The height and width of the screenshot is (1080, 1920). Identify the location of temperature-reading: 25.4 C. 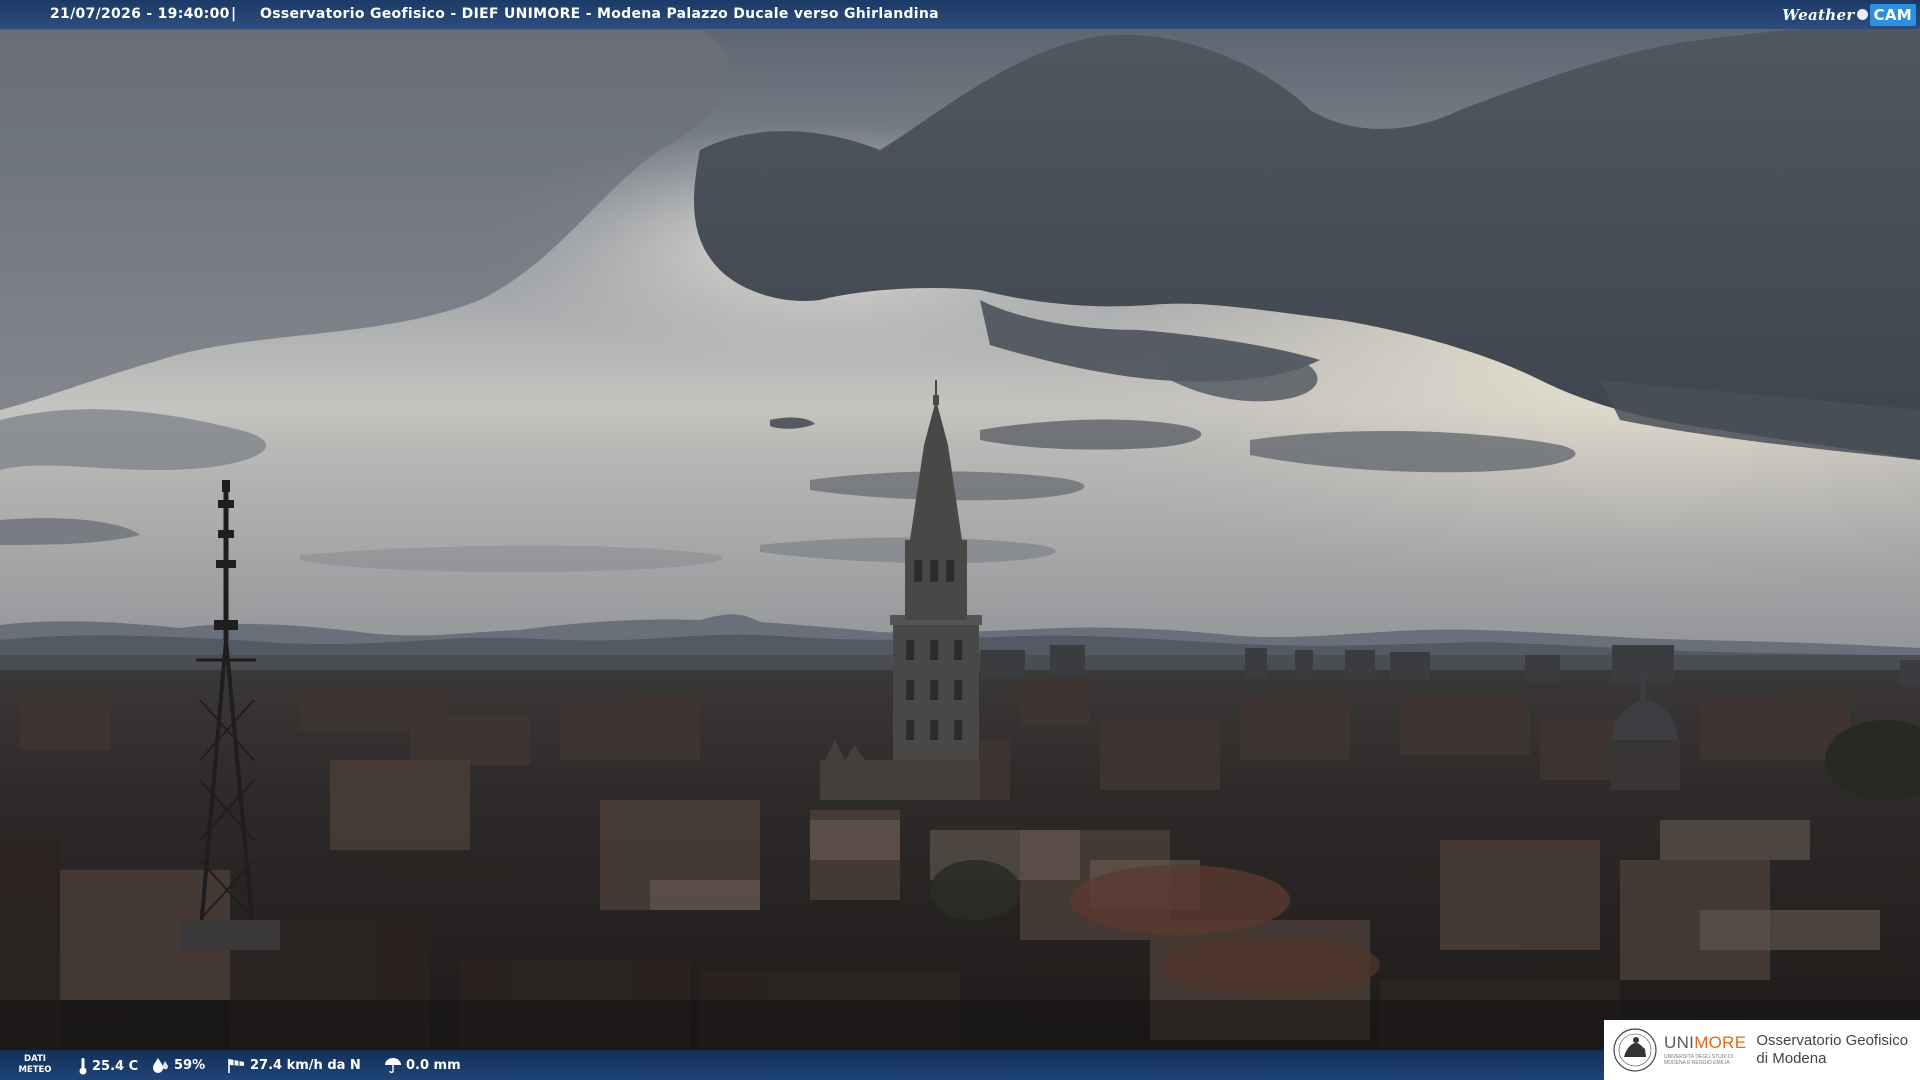
(108, 1066).